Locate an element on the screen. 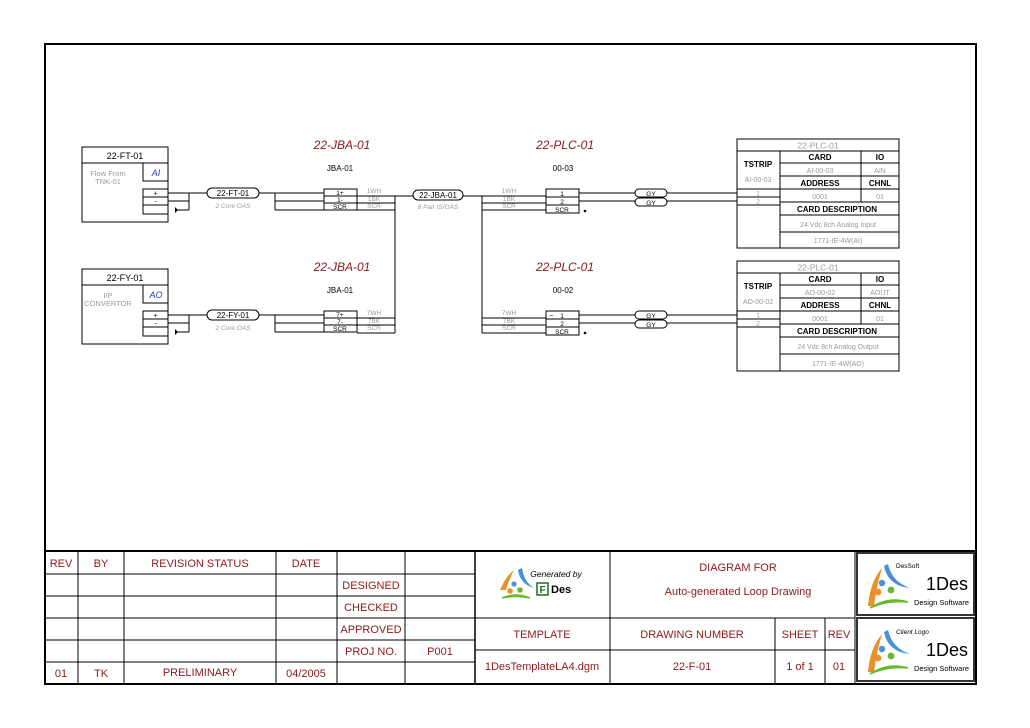  revision-status: PRELIMINARY is located at coordinates (200, 673).